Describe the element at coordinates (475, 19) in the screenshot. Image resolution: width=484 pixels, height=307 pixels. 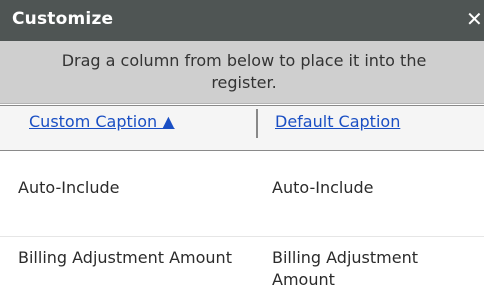
I see `close-icon: ✕` at that location.